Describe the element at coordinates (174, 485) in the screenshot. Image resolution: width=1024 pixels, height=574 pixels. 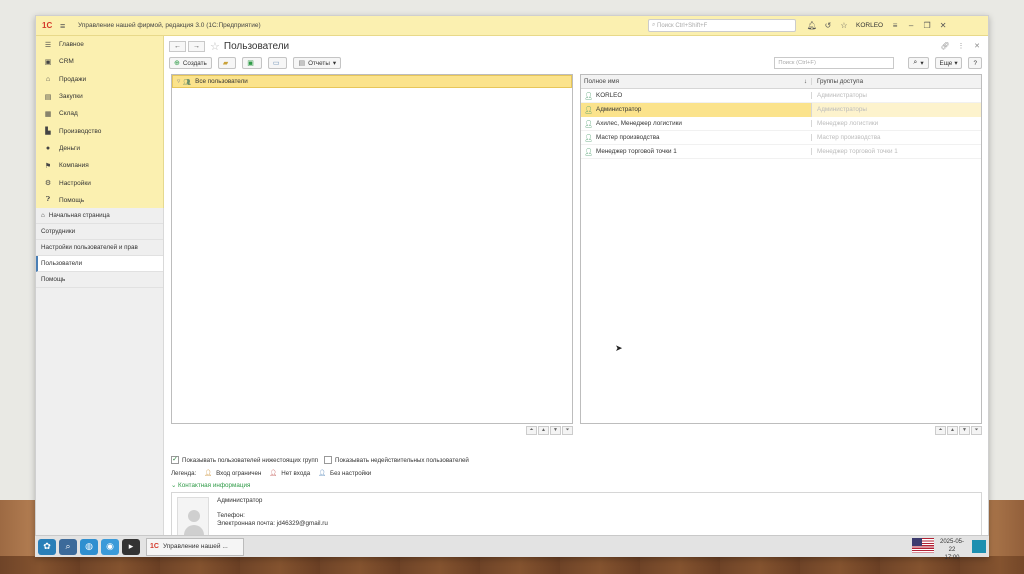
I see `chevron-down-icon: ⌄` at that location.